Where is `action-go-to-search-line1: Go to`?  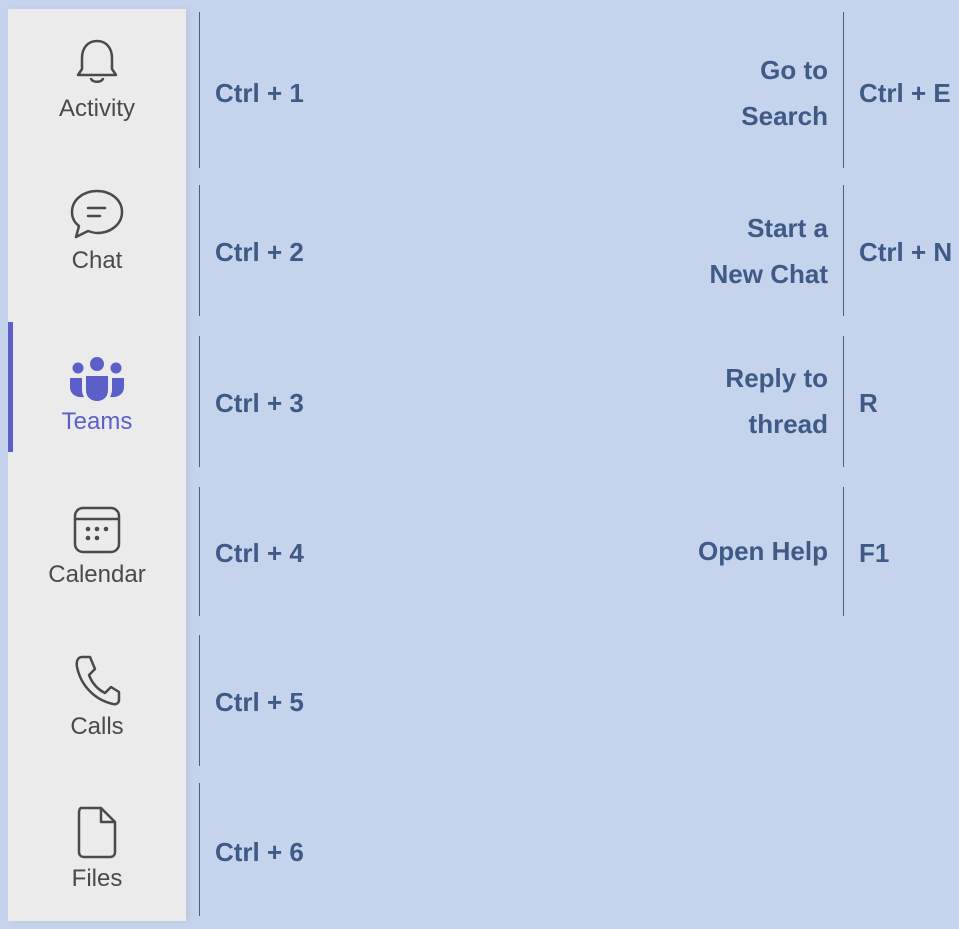
action-go-to-search-line1: Go to is located at coordinates (794, 70).